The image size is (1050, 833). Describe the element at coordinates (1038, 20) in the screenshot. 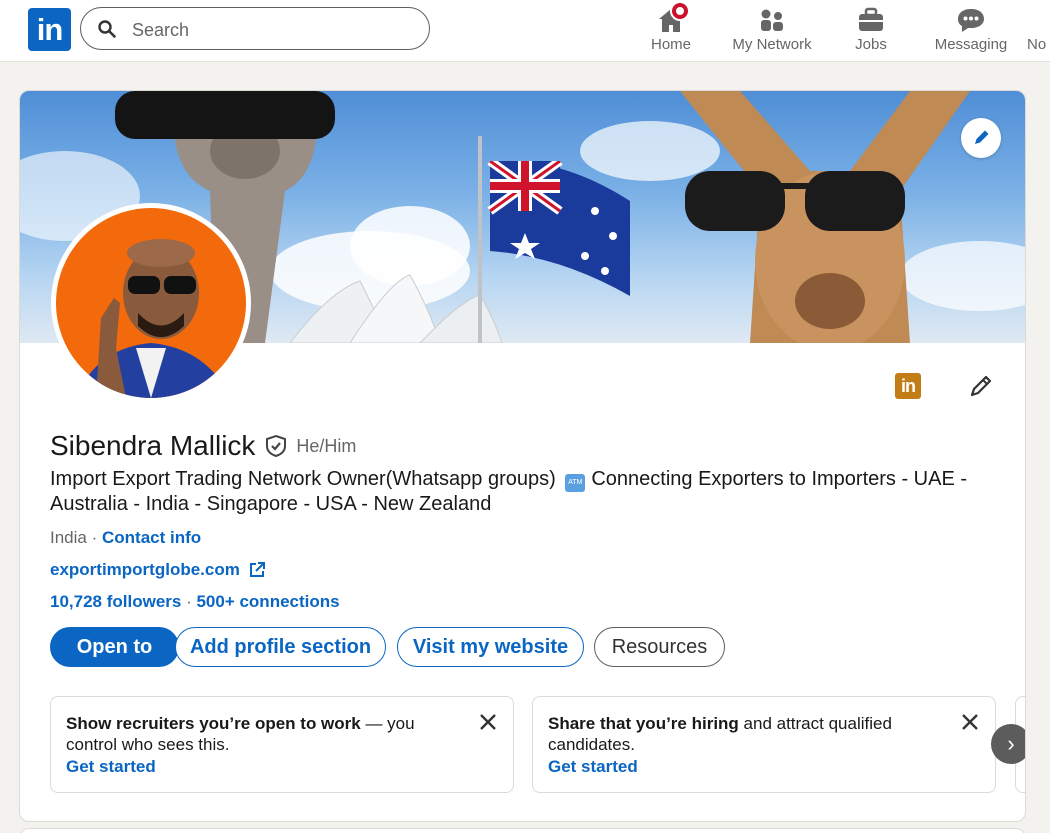

I see `bell-icon` at that location.